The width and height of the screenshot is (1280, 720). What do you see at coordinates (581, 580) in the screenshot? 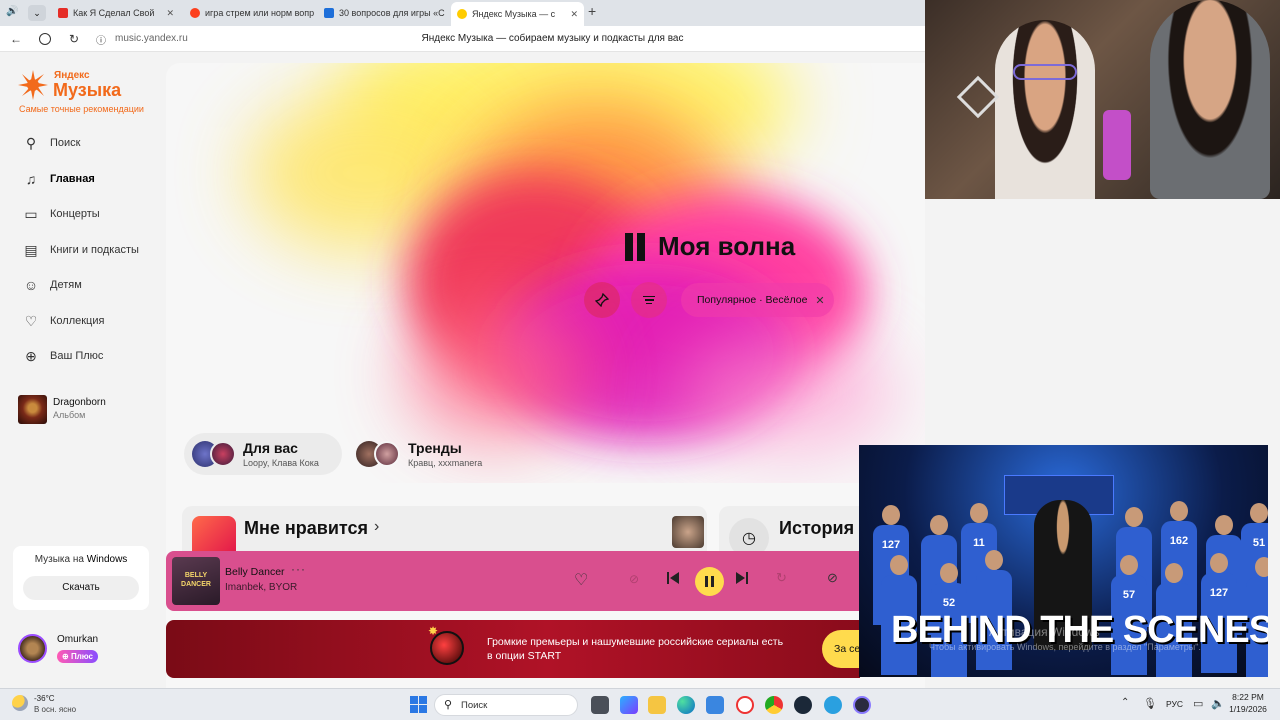
I see `like-heart-icon: ♡` at bounding box center [581, 580].